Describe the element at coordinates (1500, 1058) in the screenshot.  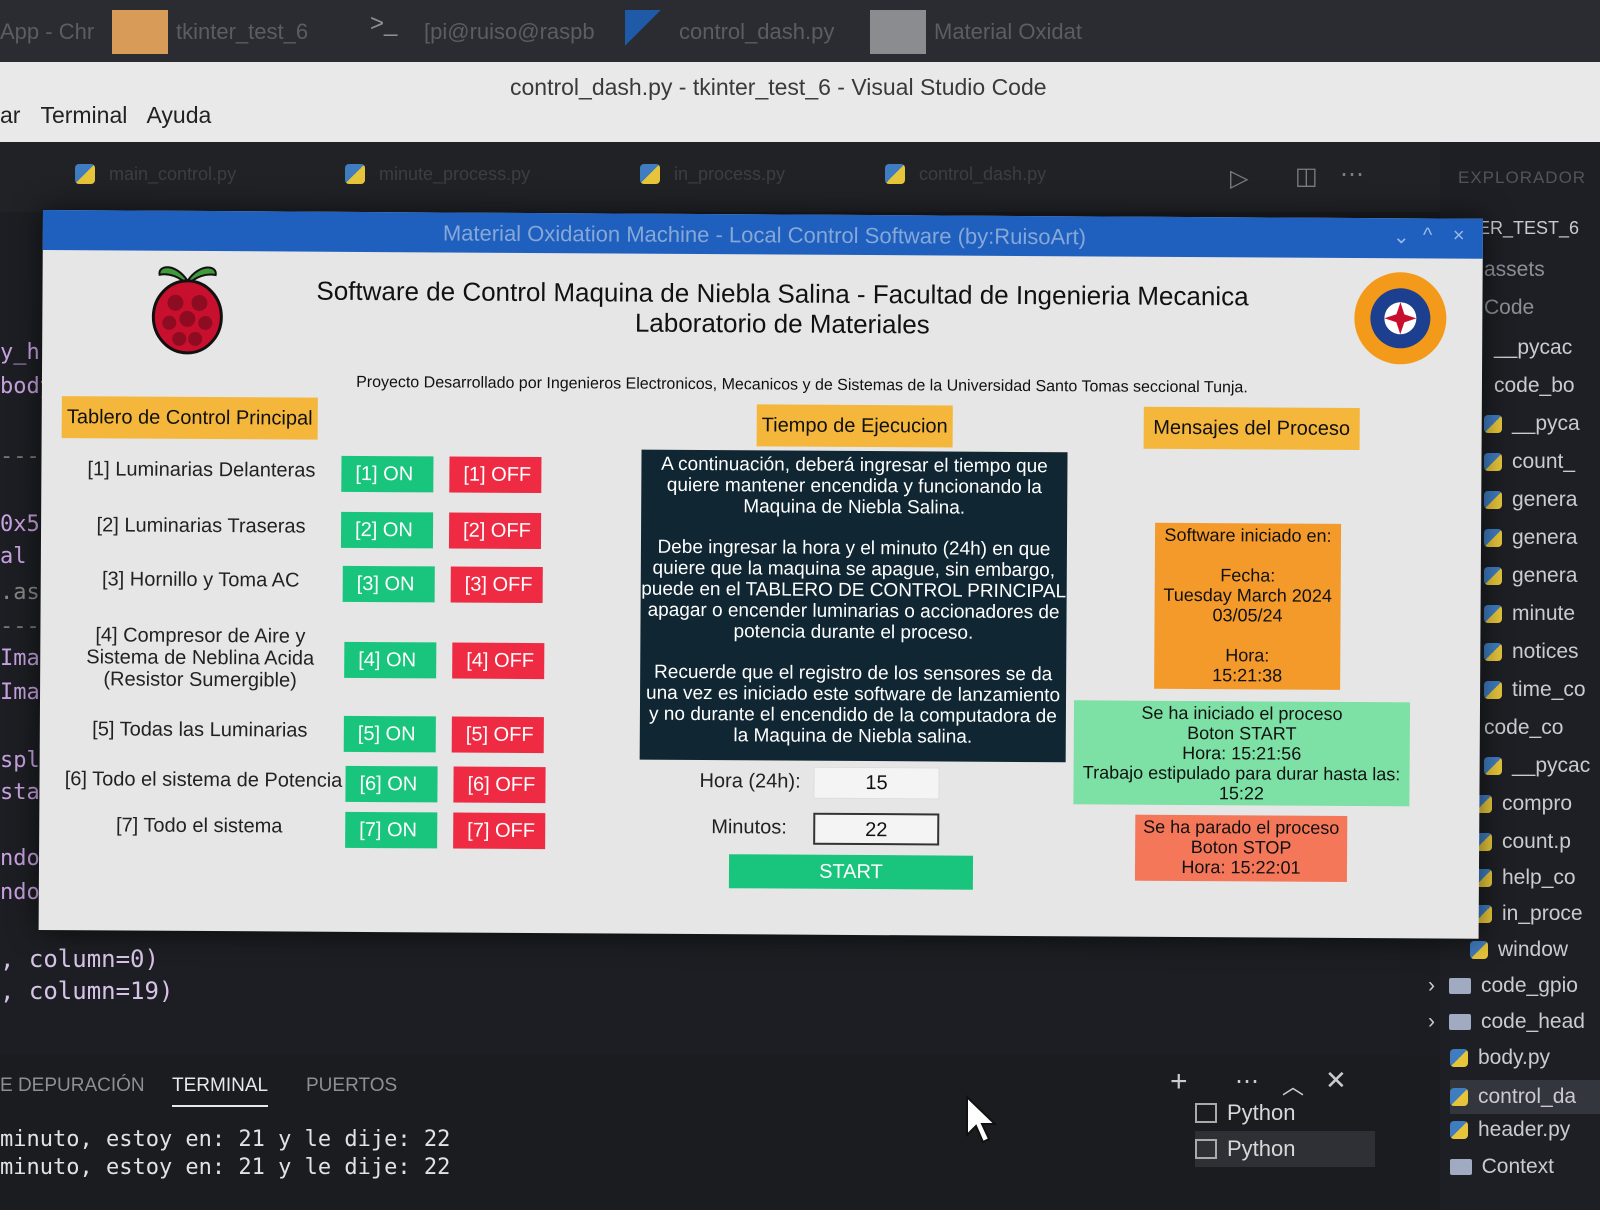
I see `explorer-item: body.py` at that location.